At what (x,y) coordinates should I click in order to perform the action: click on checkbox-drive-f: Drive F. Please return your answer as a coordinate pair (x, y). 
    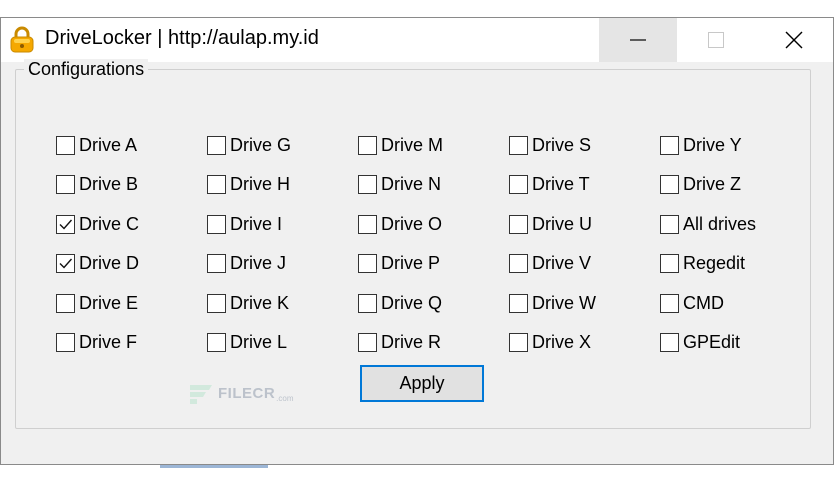
    Looking at the image, I should click on (96, 342).